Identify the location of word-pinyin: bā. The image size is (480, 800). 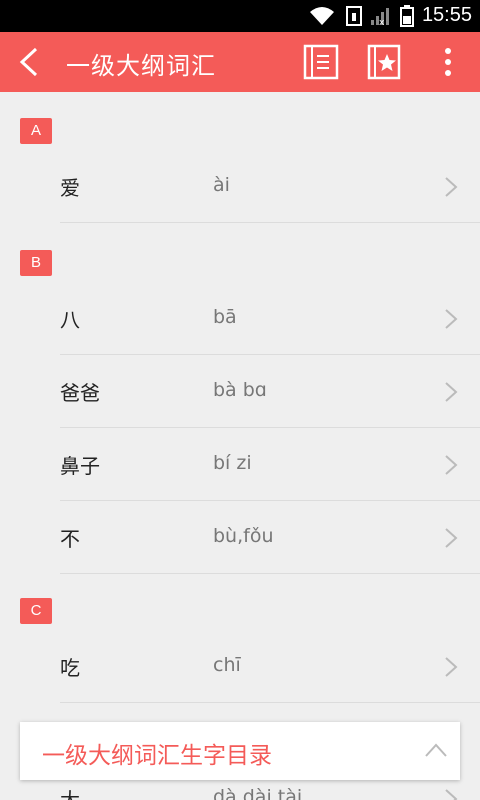
(225, 317).